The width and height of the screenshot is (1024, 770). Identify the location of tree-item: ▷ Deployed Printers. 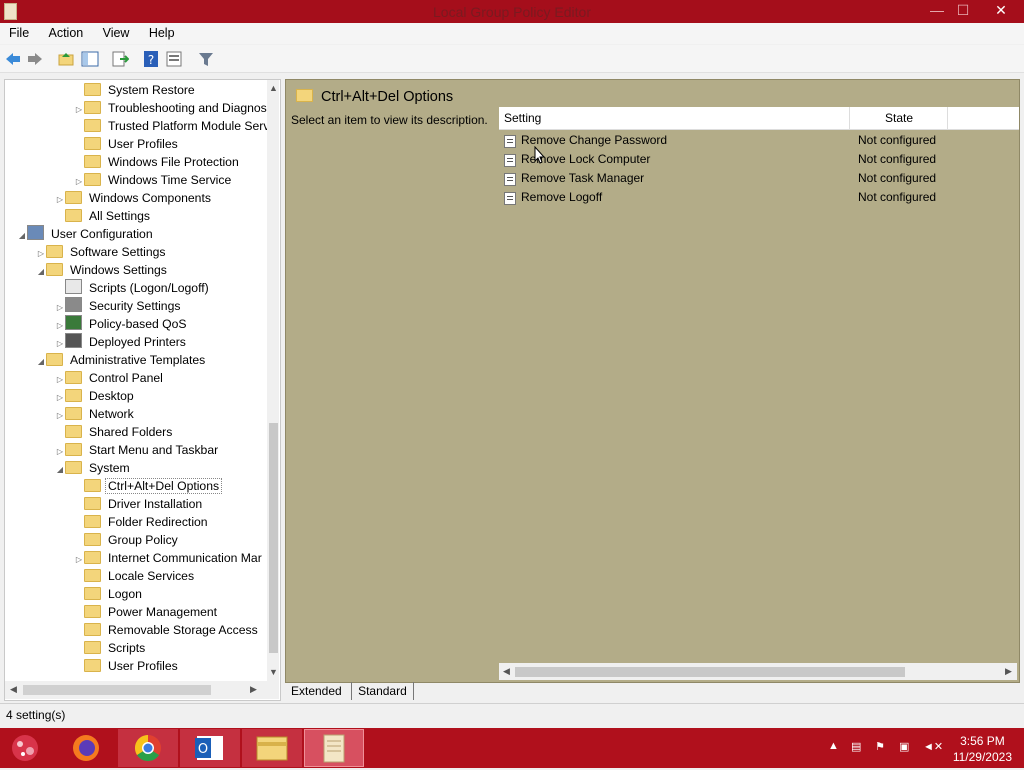
(121, 342).